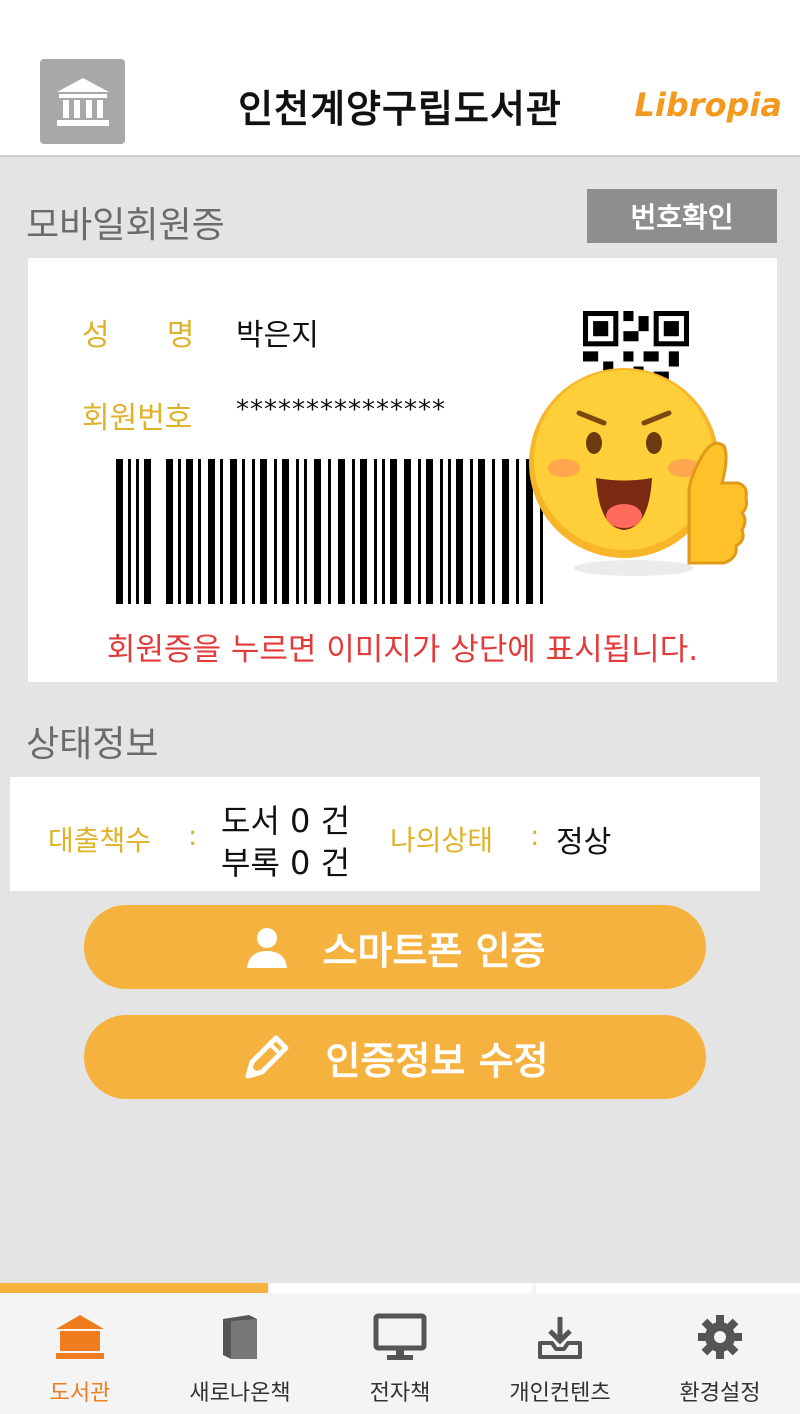 The height and width of the screenshot is (1414, 800). Describe the element at coordinates (560, 1393) in the screenshot. I see `tab-personal-content-label: 개인컨텐츠` at that location.